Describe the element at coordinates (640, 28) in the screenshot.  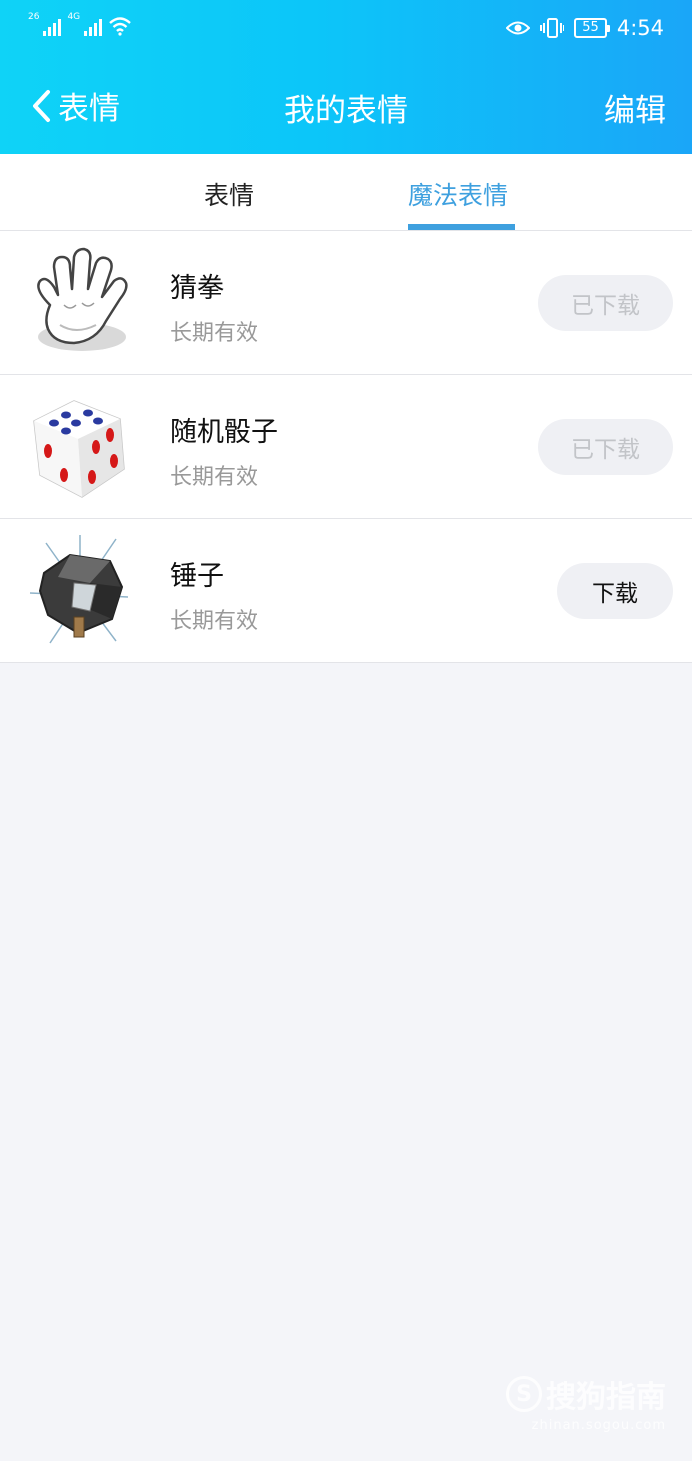
I see `status-time: 4:54` at that location.